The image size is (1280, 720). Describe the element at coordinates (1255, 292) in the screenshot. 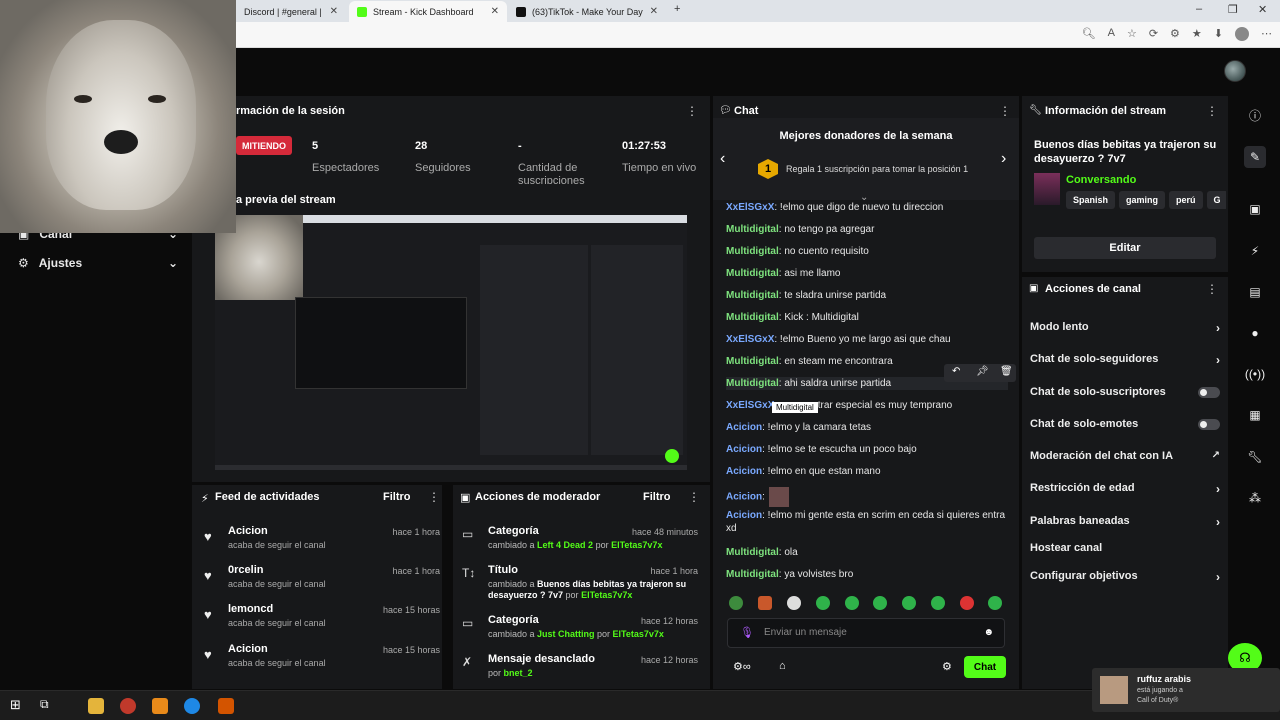

I see `document-icon: ▤` at that location.